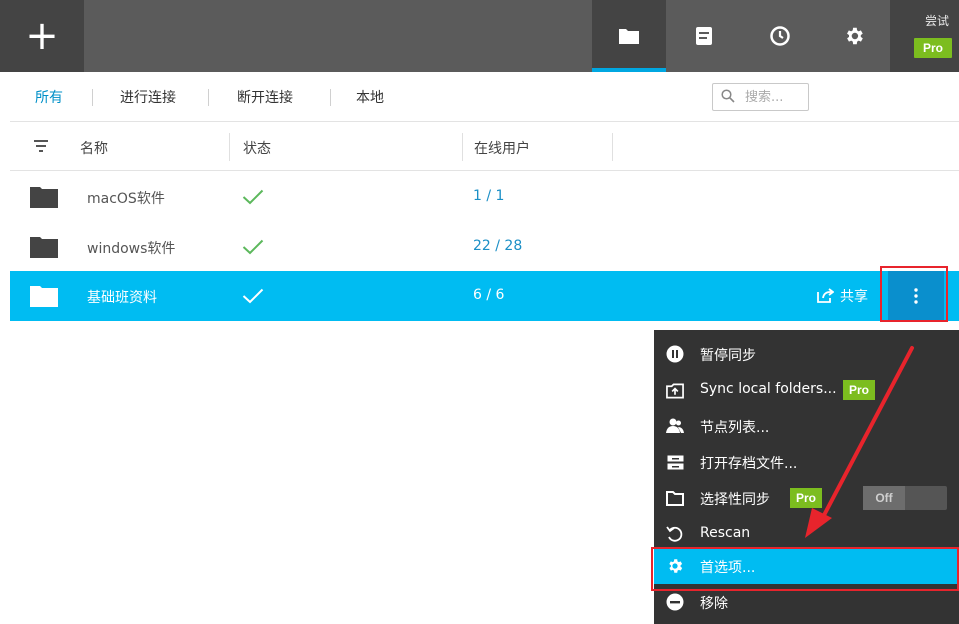 This screenshot has height=624, width=959. What do you see at coordinates (41, 146) in the screenshot?
I see `sort-icon` at bounding box center [41, 146].